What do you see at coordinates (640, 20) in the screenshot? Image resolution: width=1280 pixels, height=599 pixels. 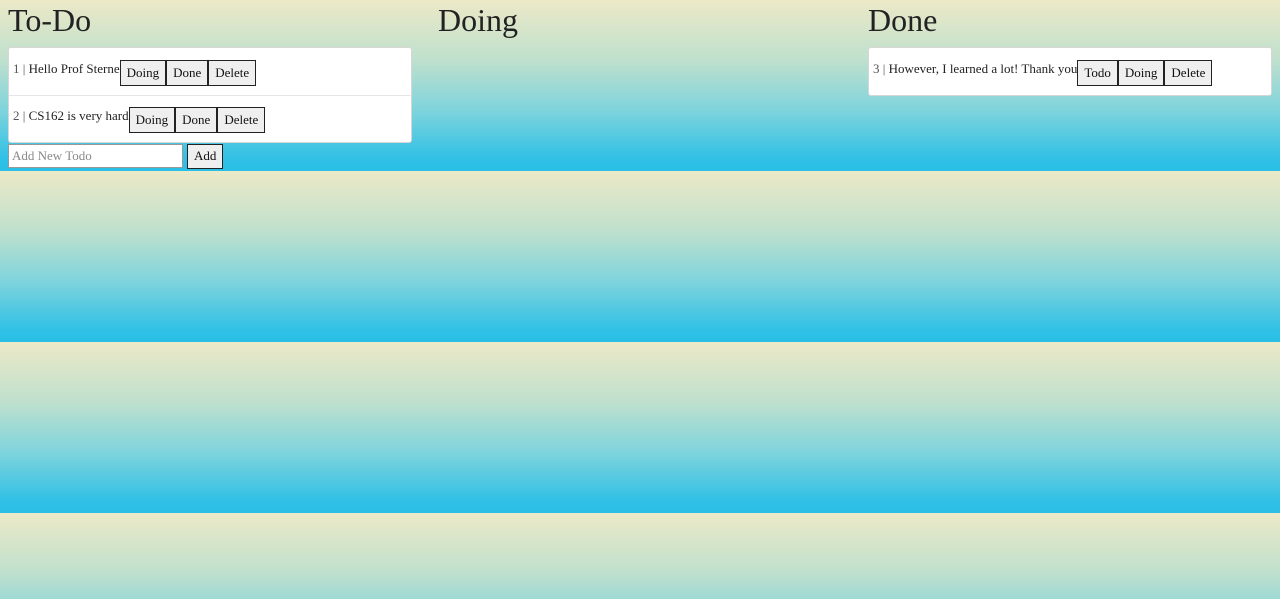 I see `doing-column: Doing` at bounding box center [640, 20].